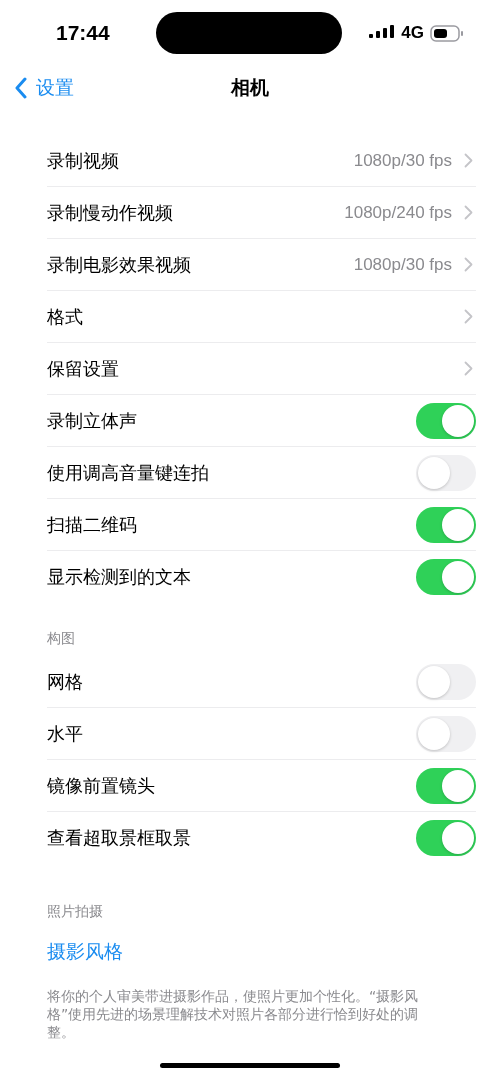 This screenshot has width=500, height=1070. What do you see at coordinates (261, 421) in the screenshot?
I see `settings-row: 录制立体声` at bounding box center [261, 421].